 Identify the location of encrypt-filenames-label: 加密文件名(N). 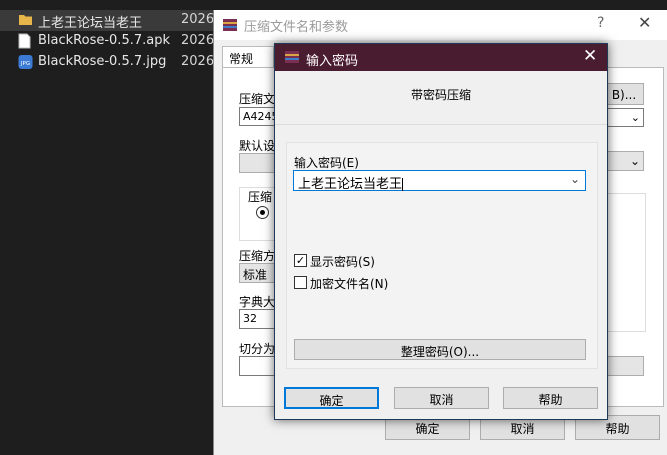
(349, 284).